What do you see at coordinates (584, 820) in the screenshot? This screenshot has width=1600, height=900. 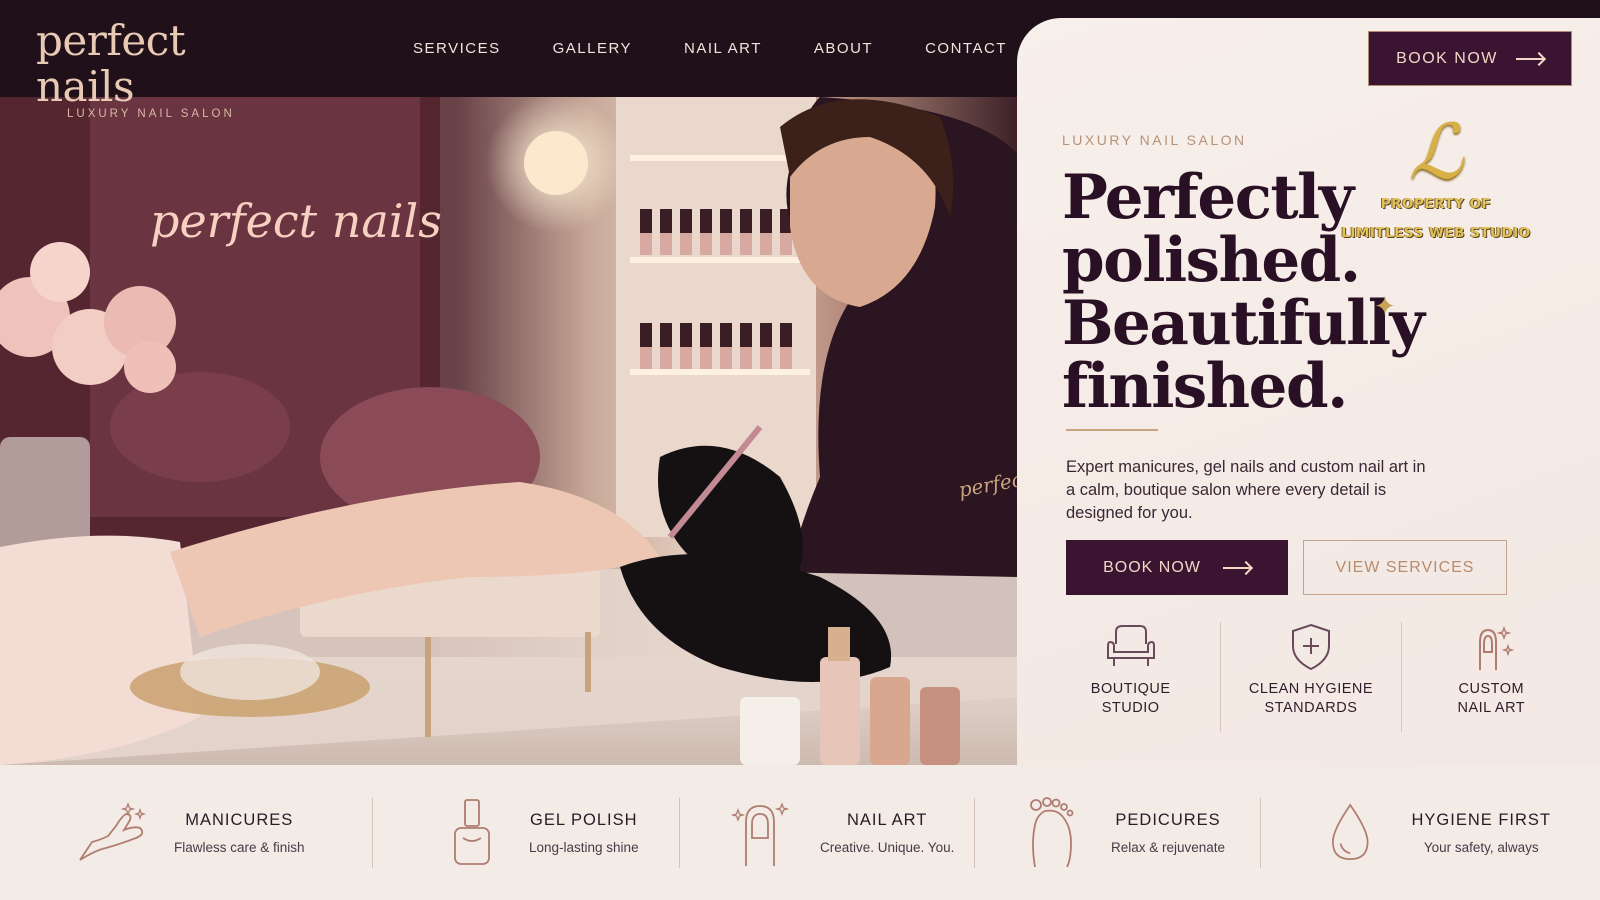 I see `service-title: GEL POLISH` at bounding box center [584, 820].